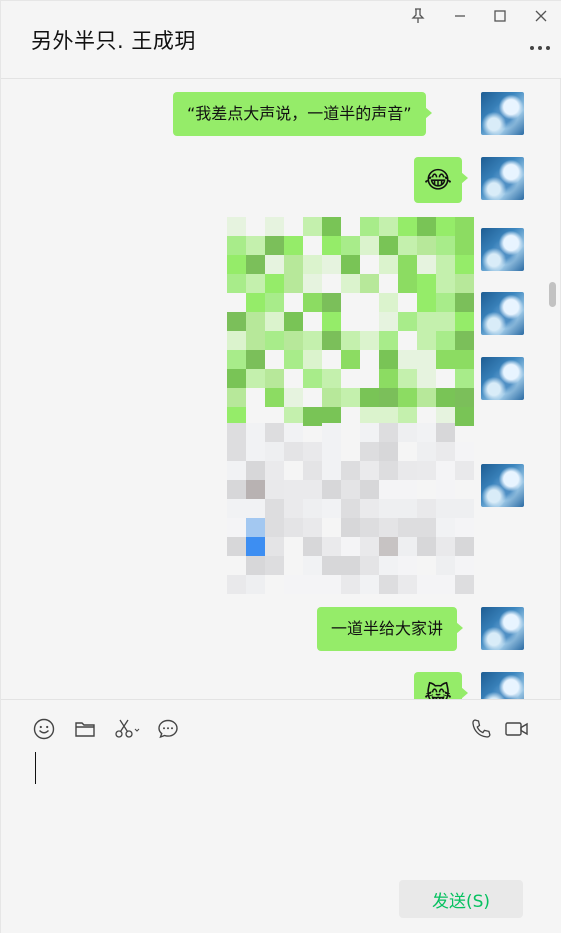 This screenshot has height=933, width=561. What do you see at coordinates (390, 629) in the screenshot?
I see `message-bubble: 一道半给大家讲` at bounding box center [390, 629].